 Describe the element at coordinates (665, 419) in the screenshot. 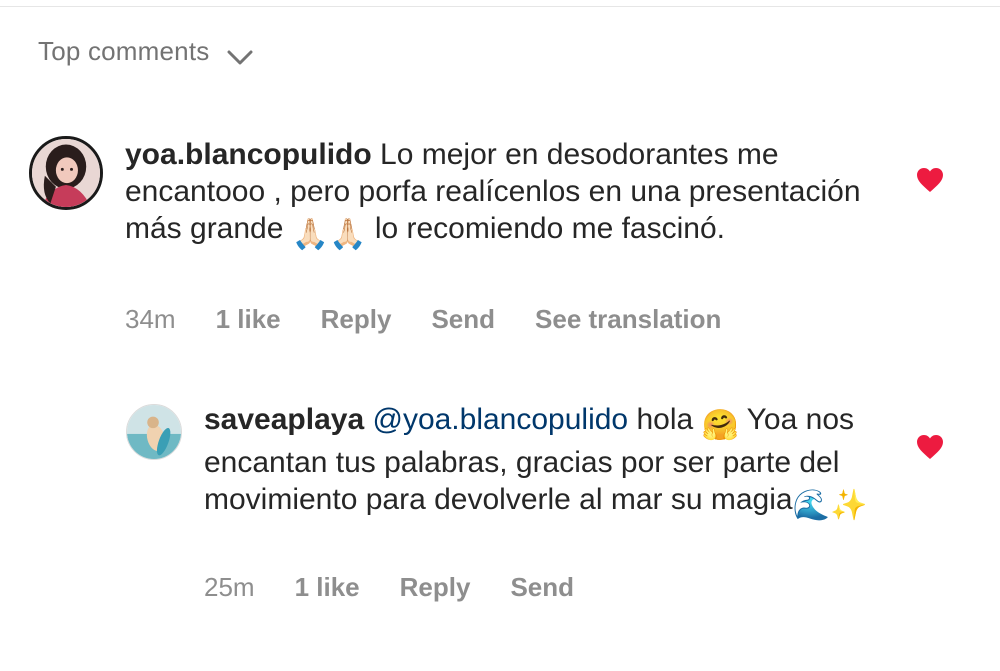

I see `comment-text-part: hola` at that location.